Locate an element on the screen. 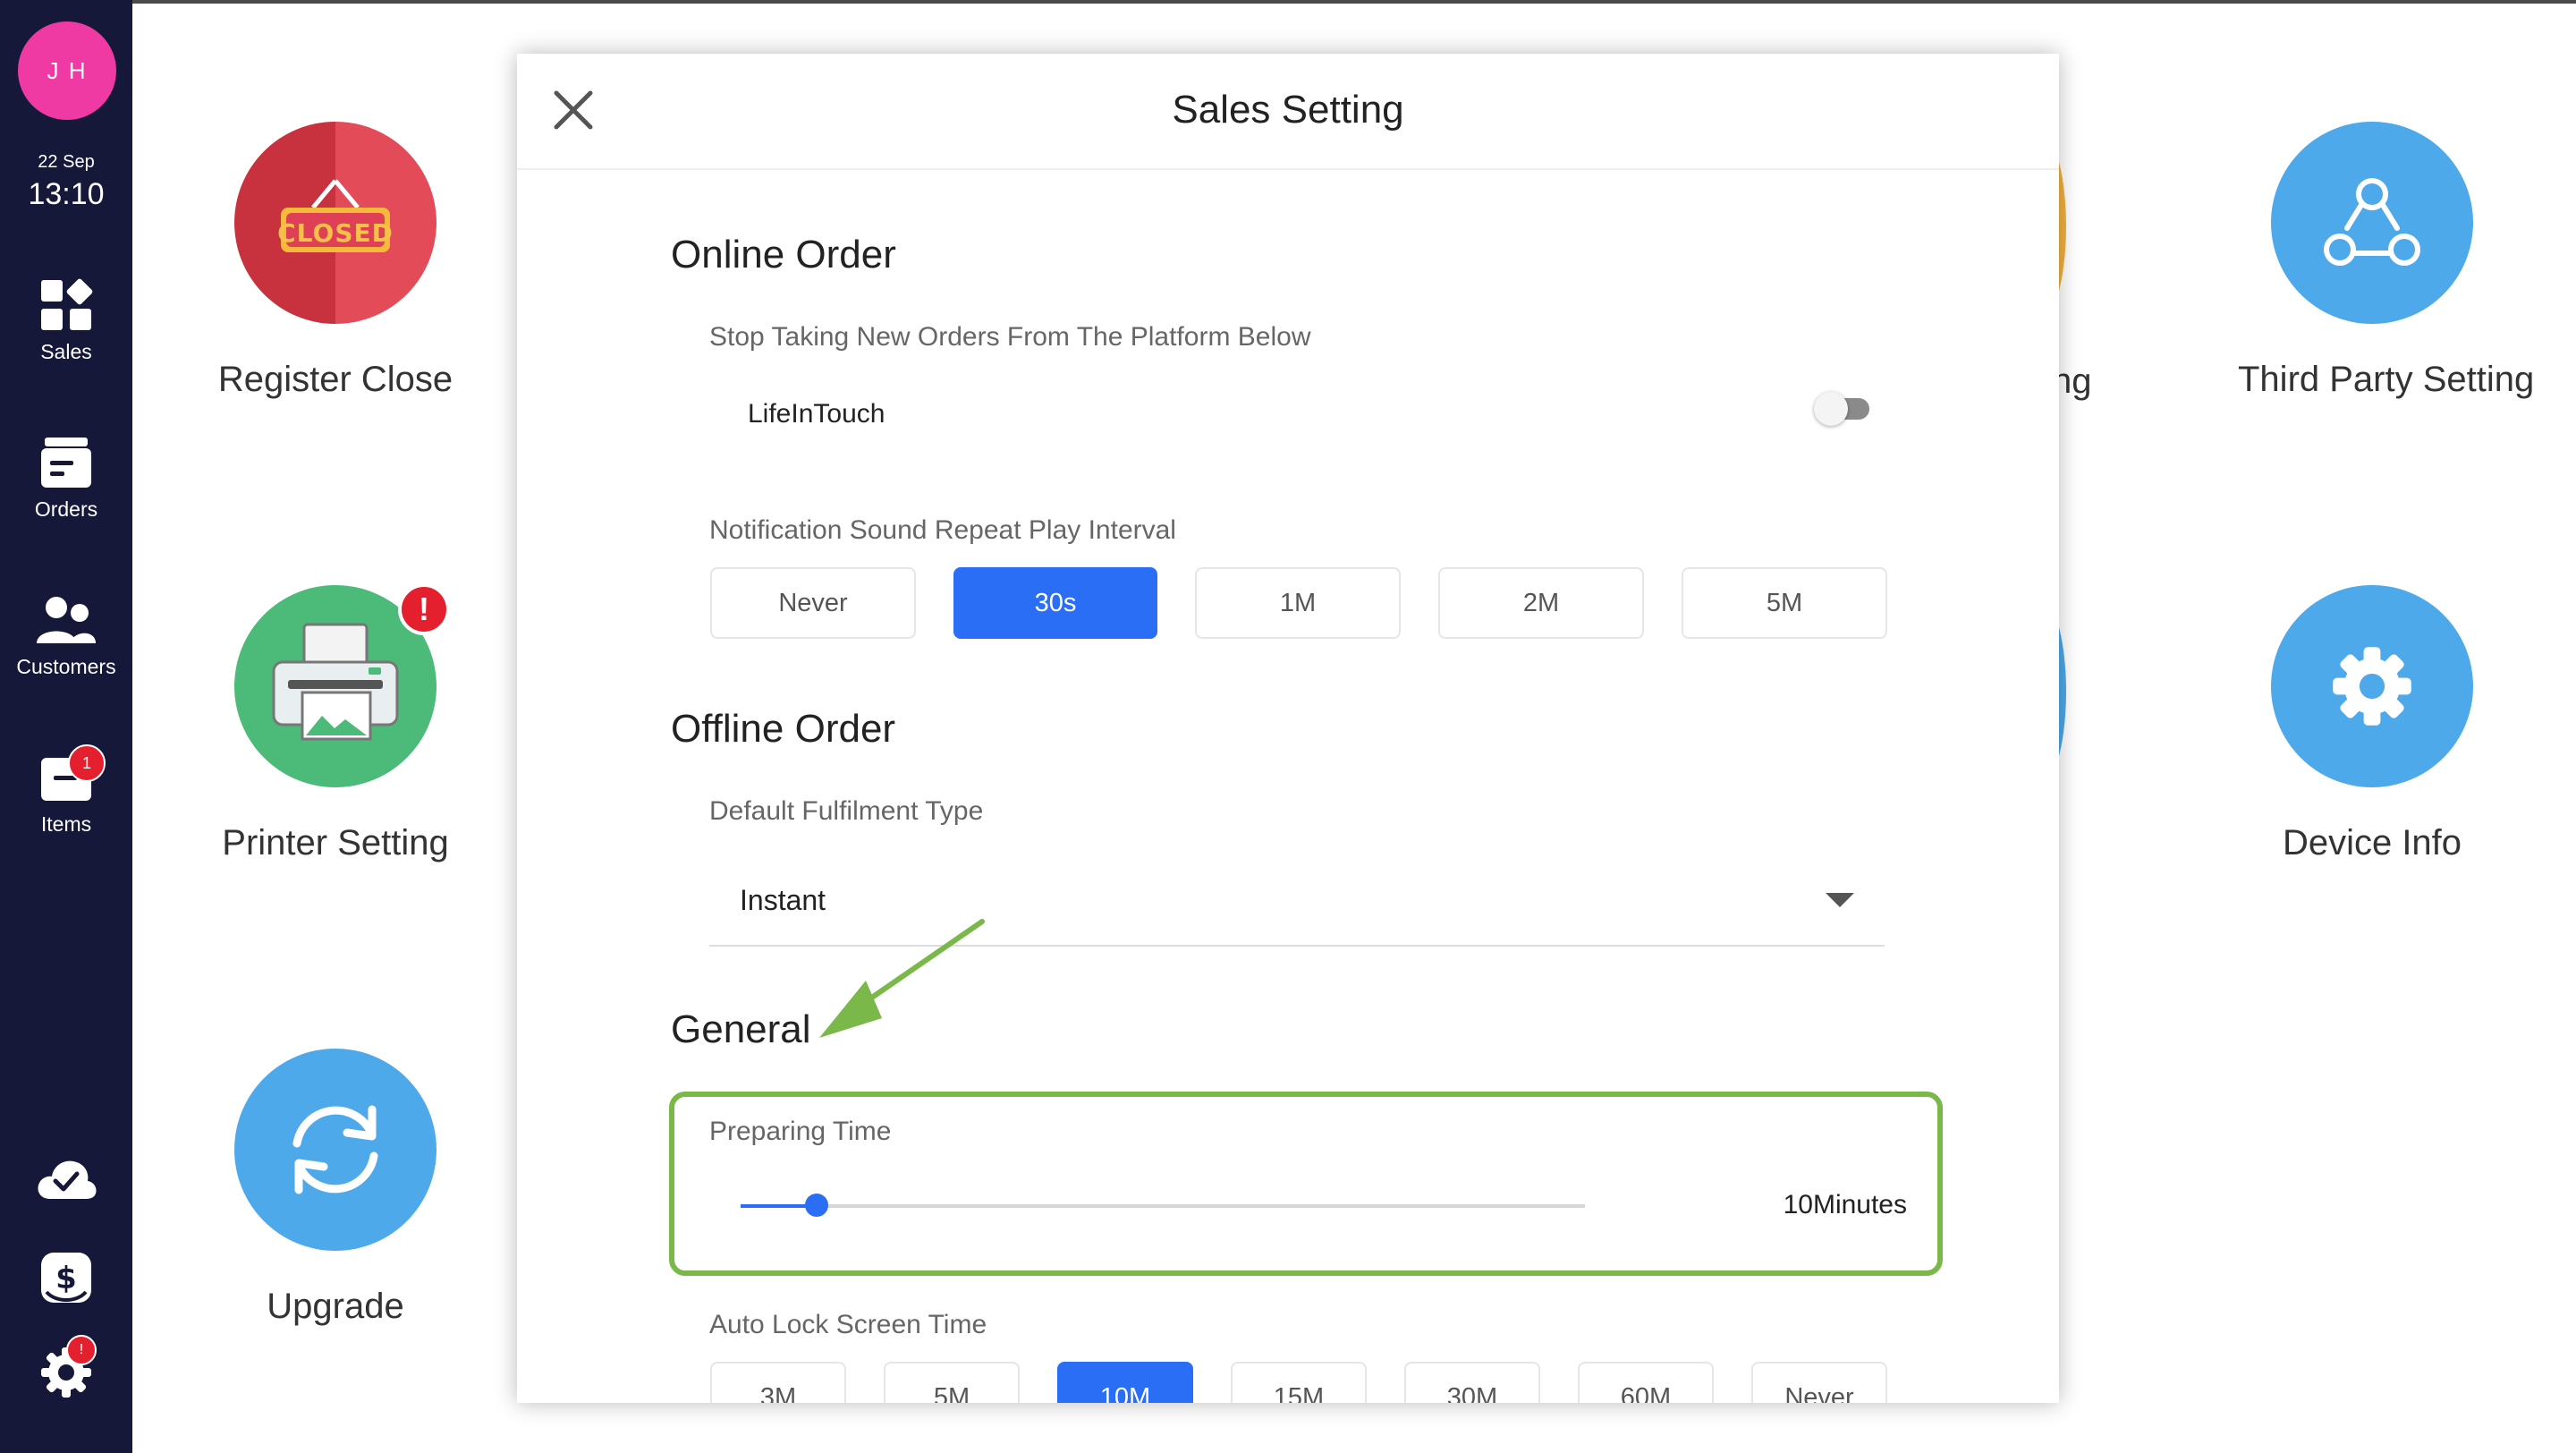 The image size is (2576, 1453). interval-5m-button: 5M is located at coordinates (1784, 603).